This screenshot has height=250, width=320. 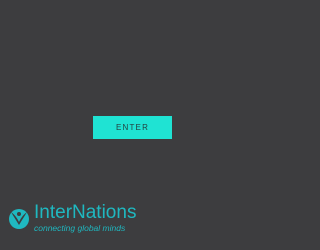 What do you see at coordinates (80, 228) in the screenshot?
I see `logo-tagline: connecting global minds` at bounding box center [80, 228].